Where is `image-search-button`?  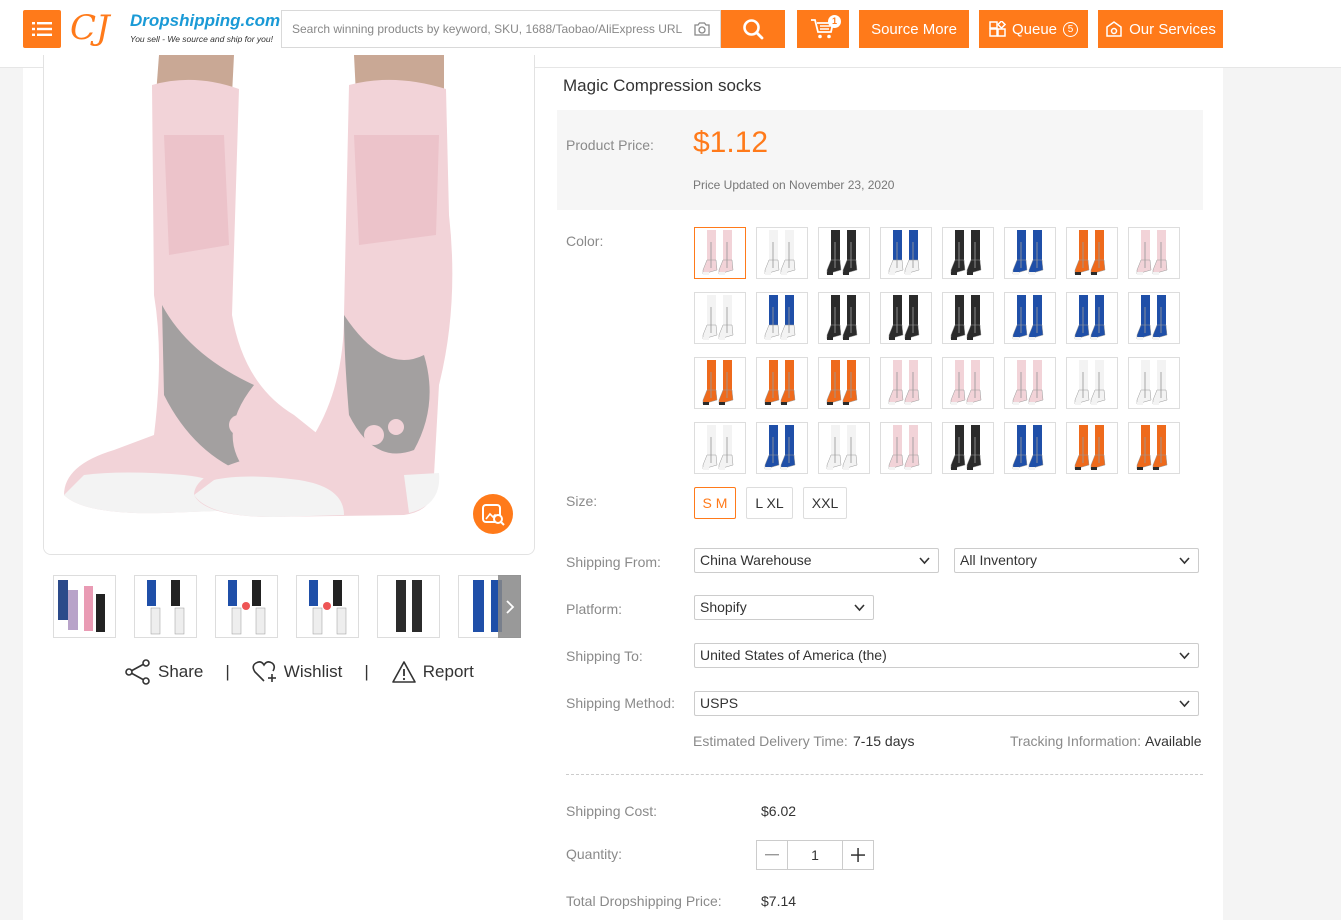 image-search-button is located at coordinates (493, 514).